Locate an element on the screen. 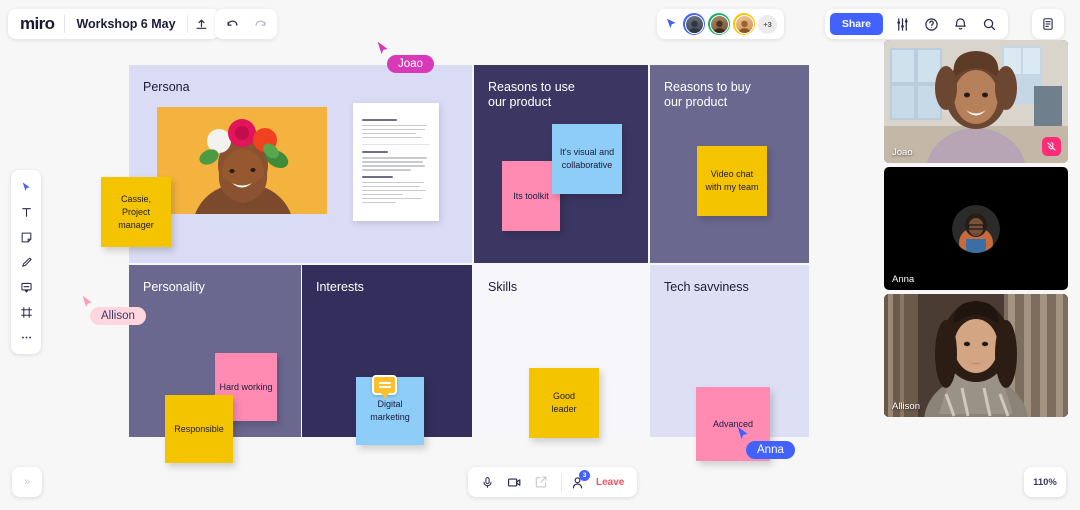 This screenshot has width=1080, height=510. leave-button: Leave is located at coordinates (609, 482).